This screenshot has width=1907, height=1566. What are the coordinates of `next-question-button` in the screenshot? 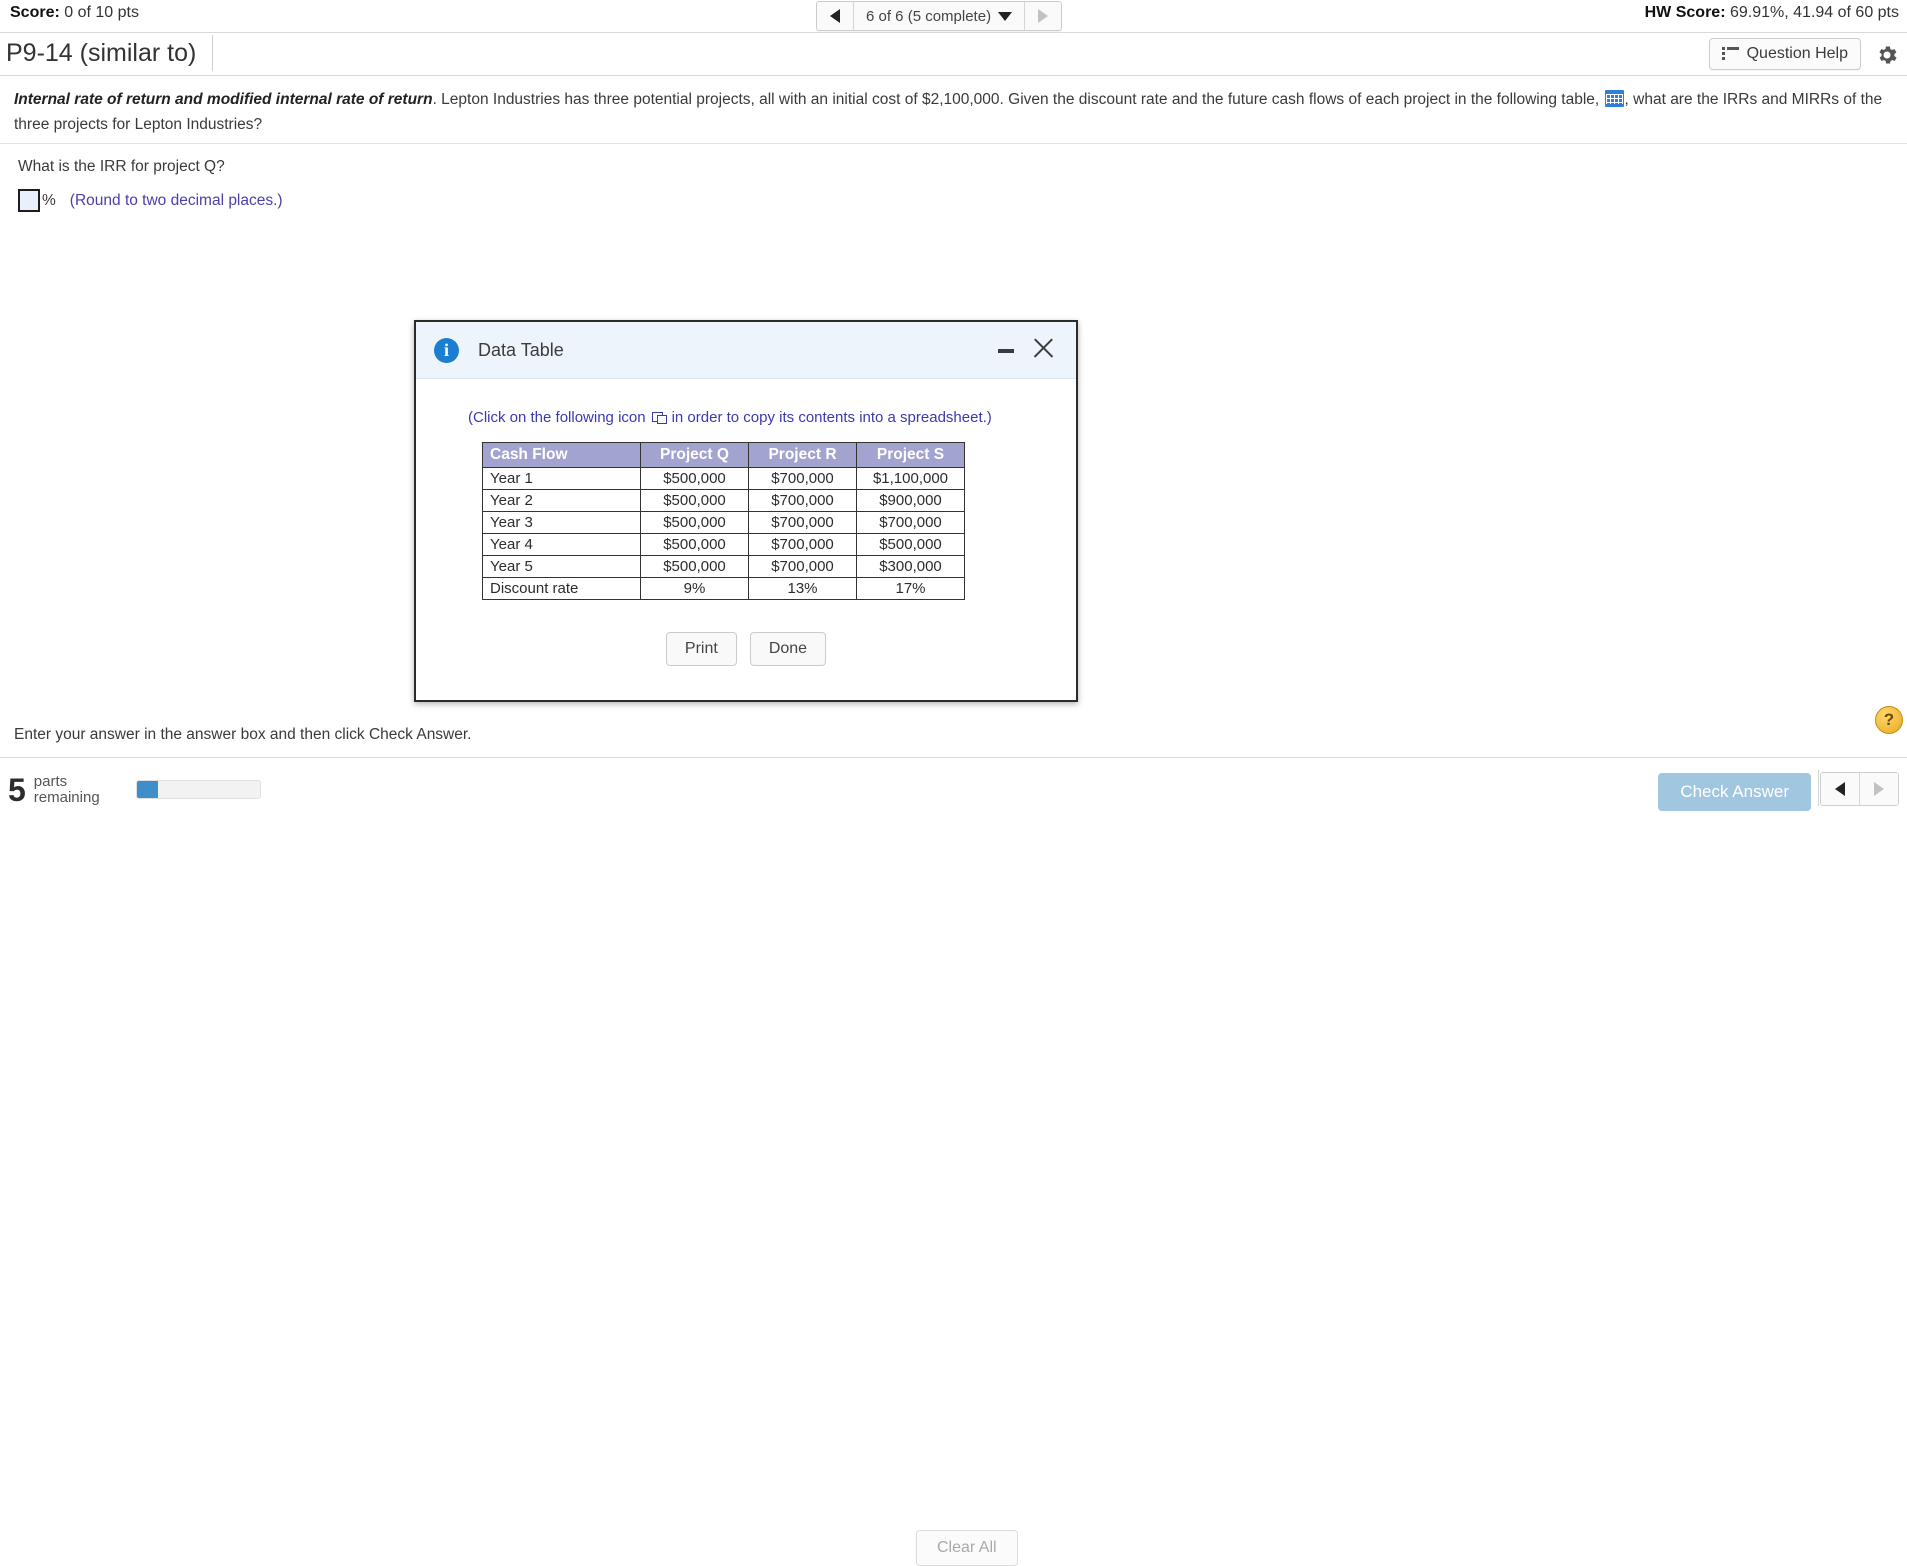 It's located at (1043, 16).